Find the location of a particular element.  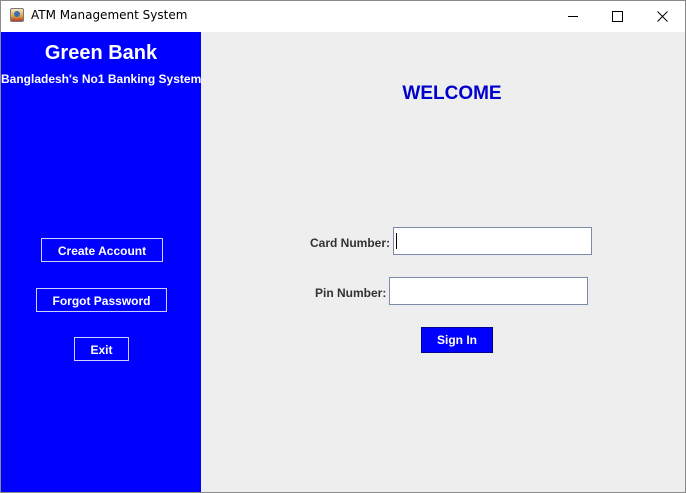

maximize-icon is located at coordinates (617, 16).